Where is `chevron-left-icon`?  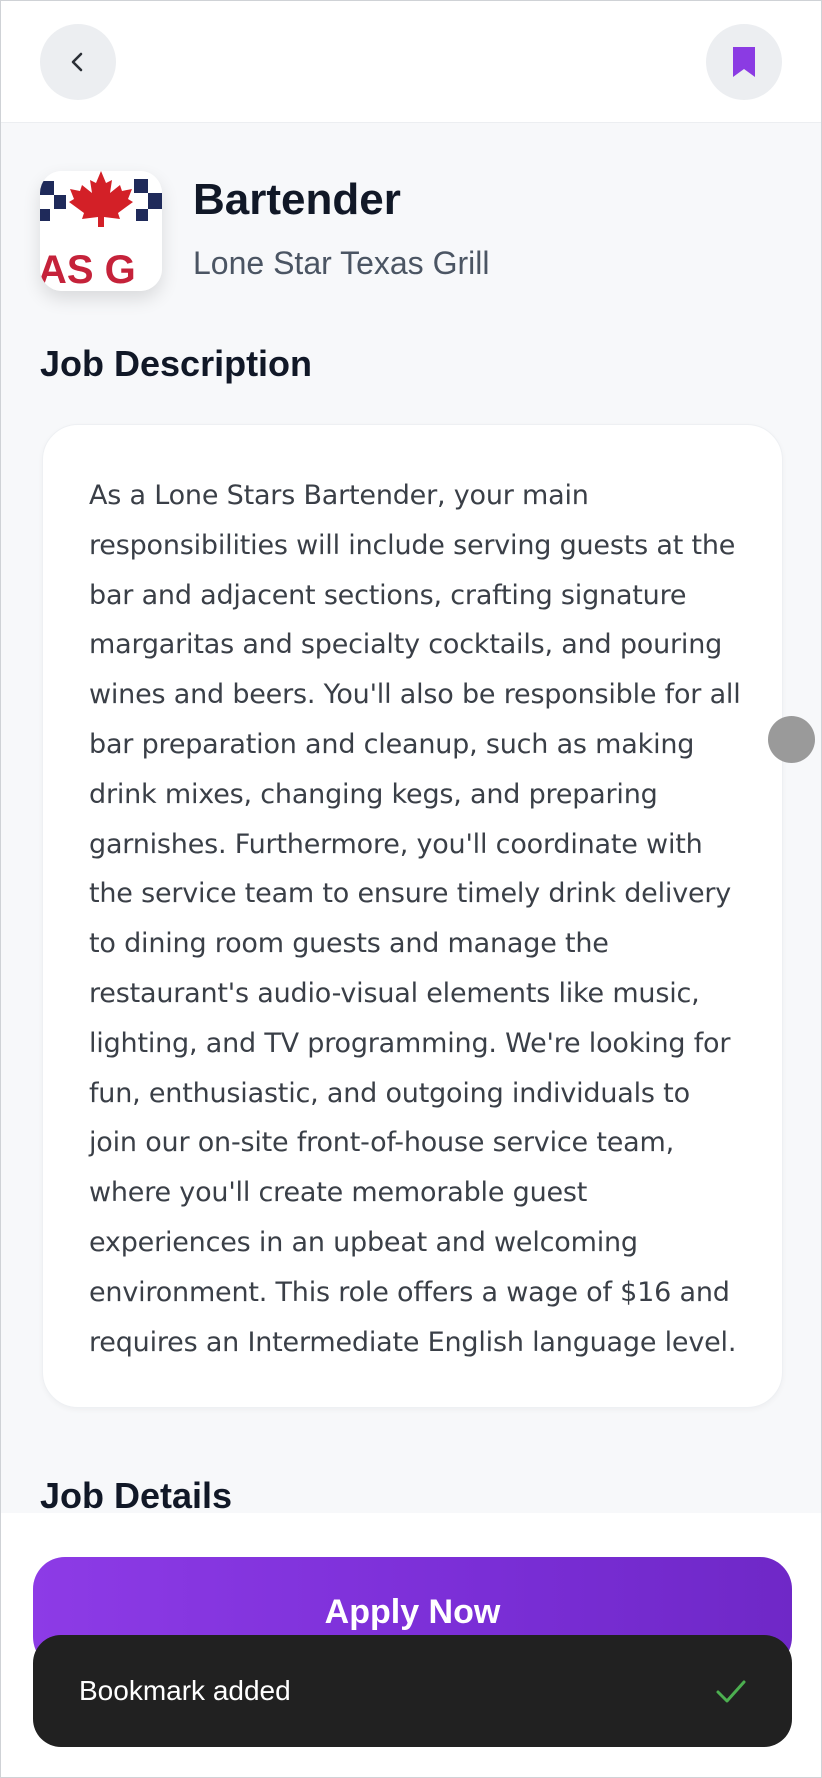 chevron-left-icon is located at coordinates (77, 62).